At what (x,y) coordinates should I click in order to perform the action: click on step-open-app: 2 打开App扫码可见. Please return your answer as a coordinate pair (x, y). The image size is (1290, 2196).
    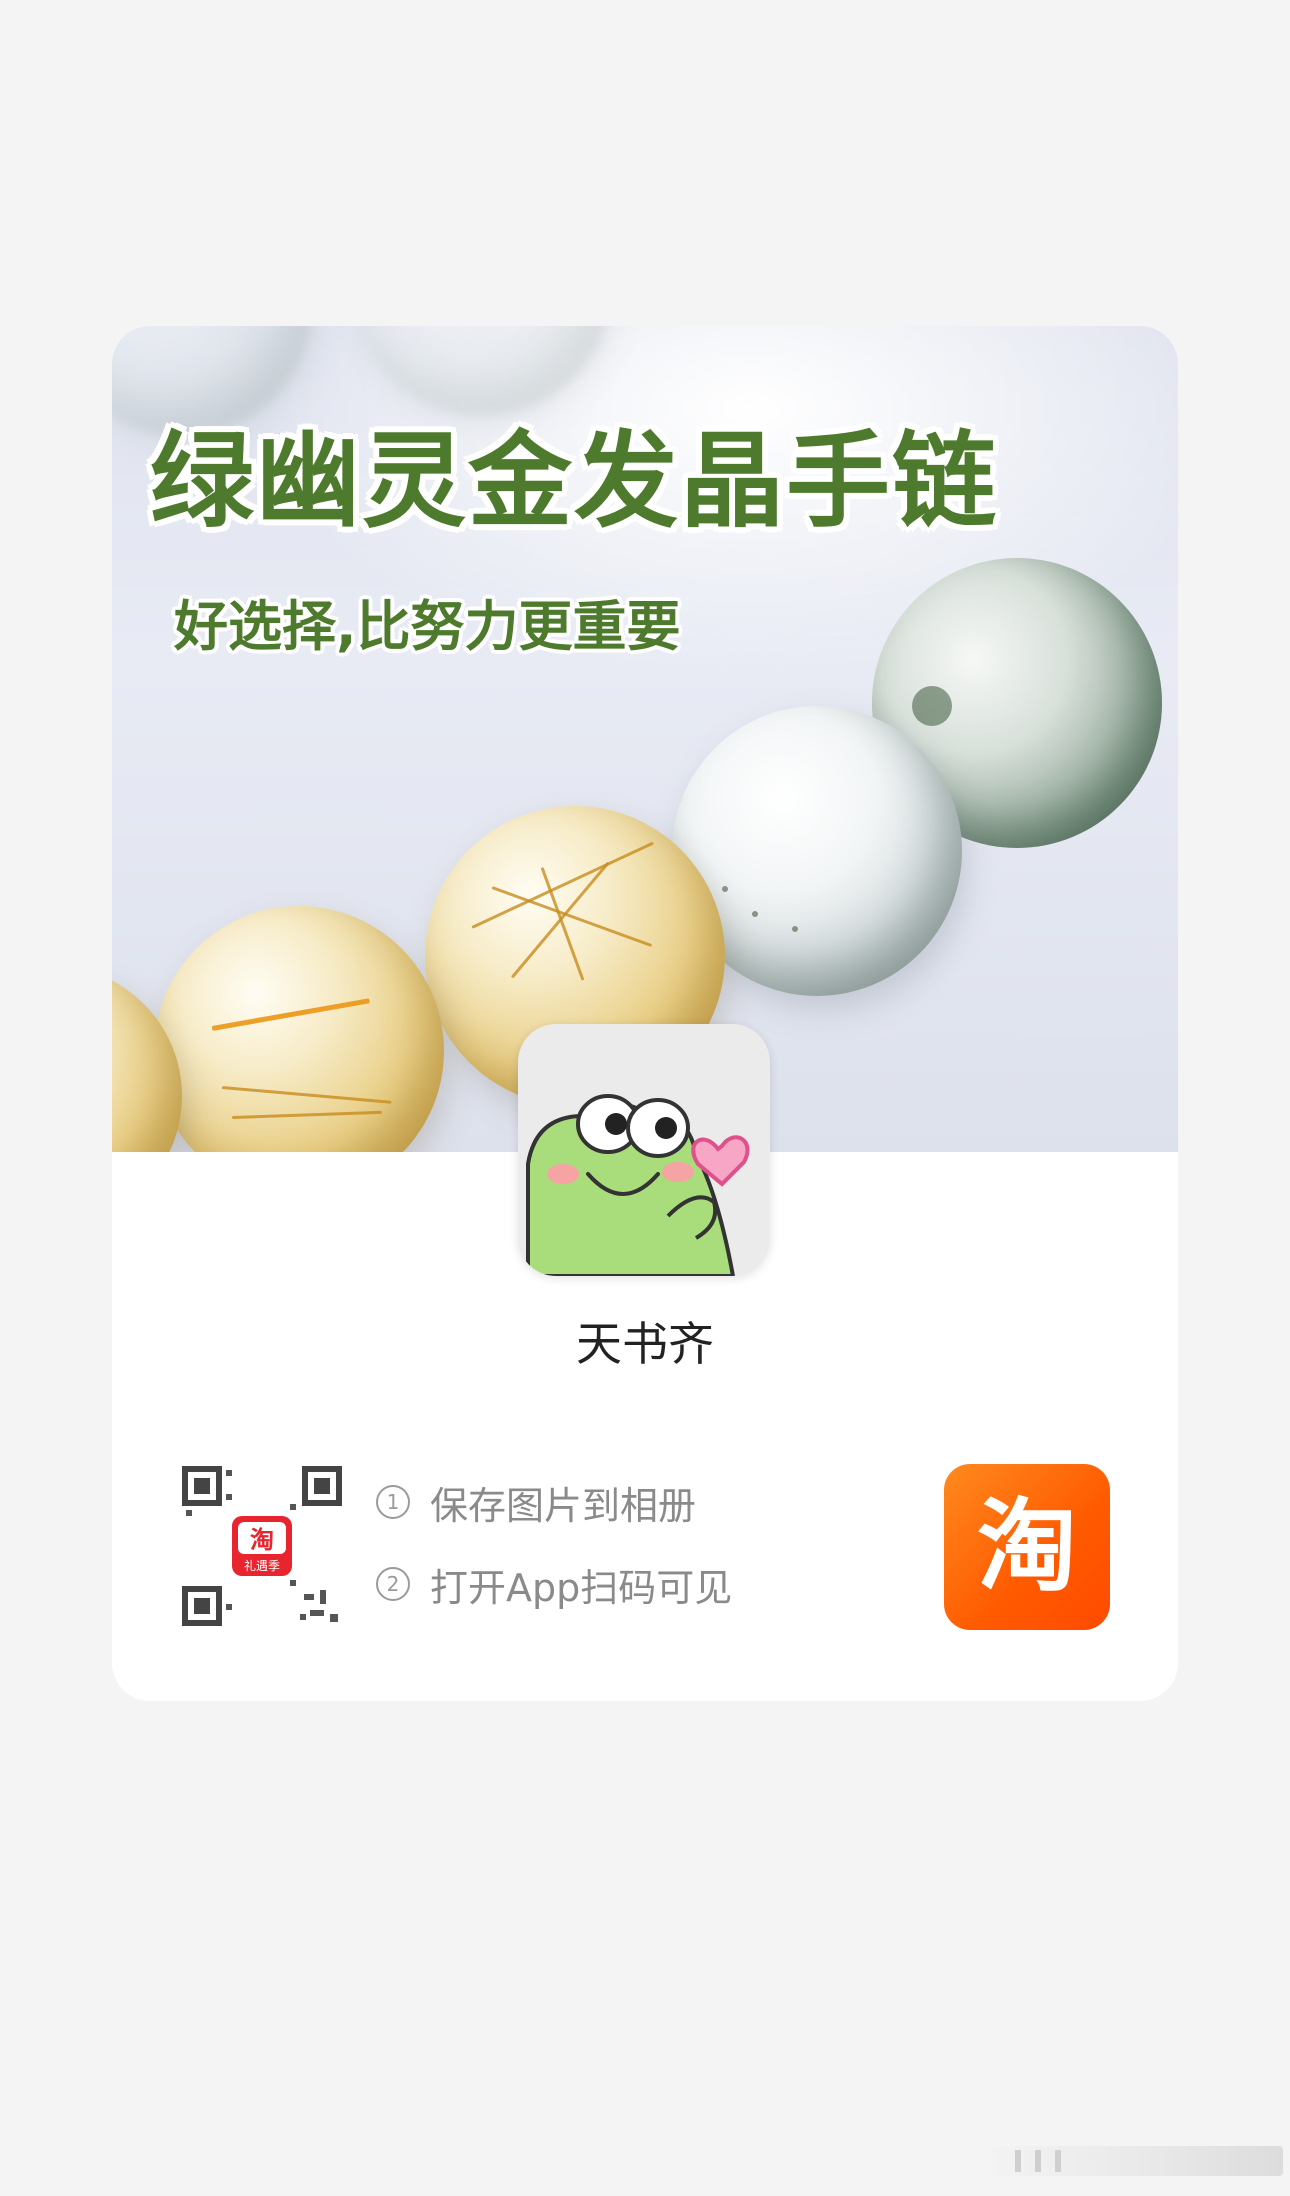
    Looking at the image, I should click on (554, 1584).